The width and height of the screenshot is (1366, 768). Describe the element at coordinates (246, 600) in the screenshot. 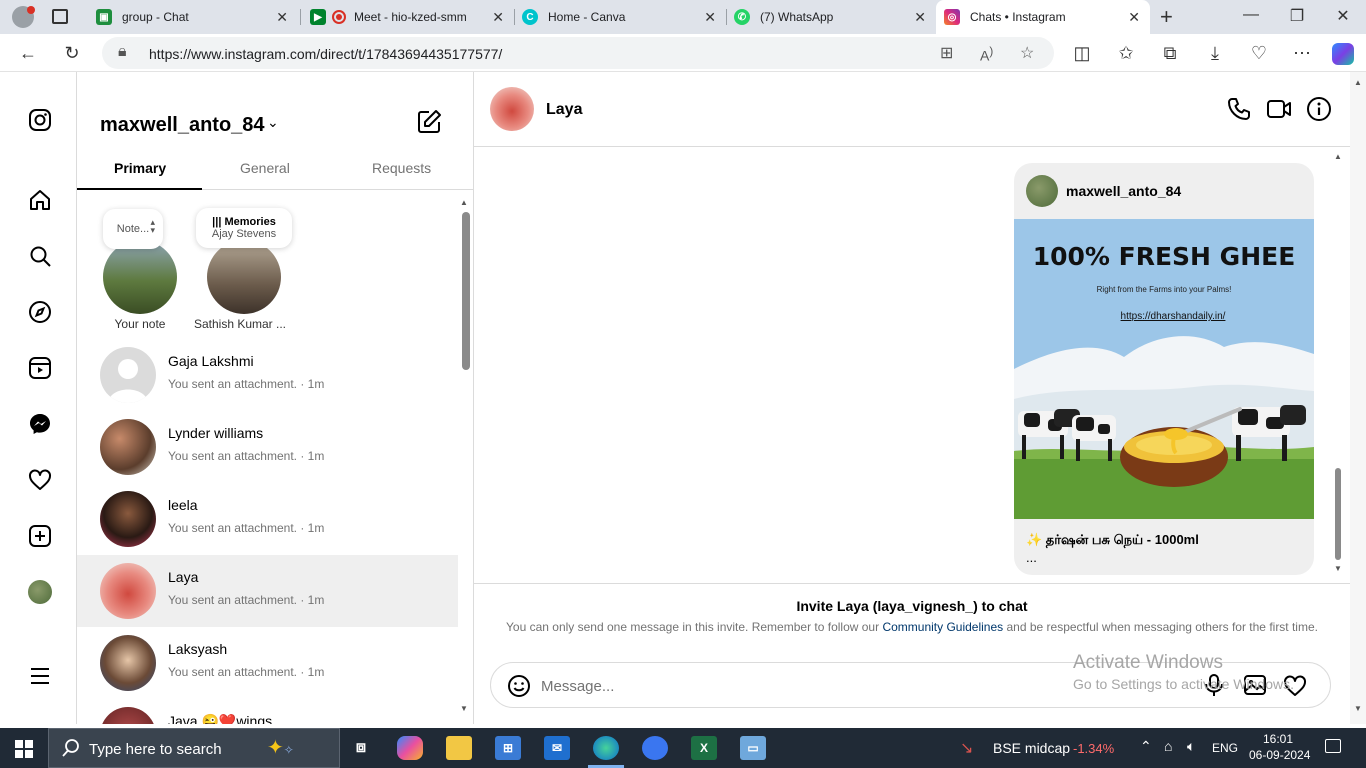

I see `conversation-preview: You sent an attachment. · 1m` at that location.